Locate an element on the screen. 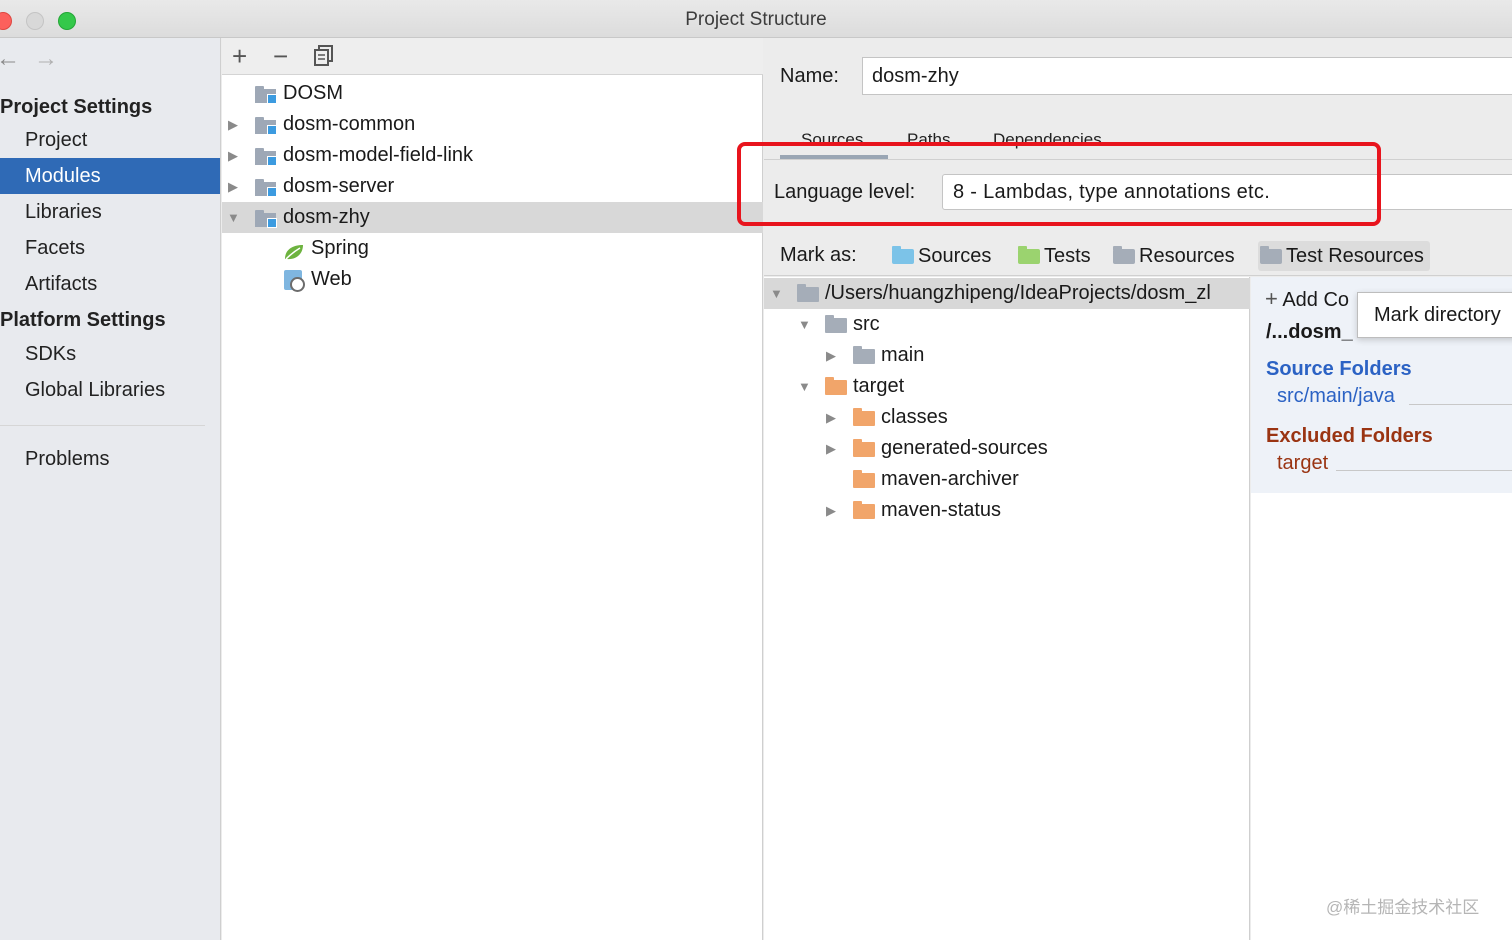  remove-module-button: − is located at coordinates (280, 56).